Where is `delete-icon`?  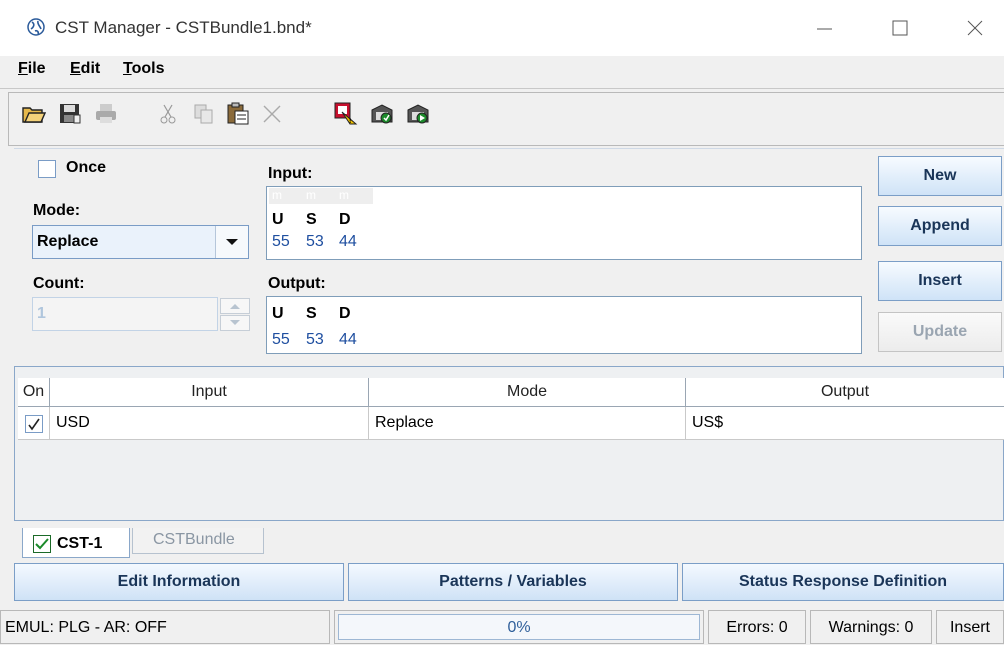
delete-icon is located at coordinates (272, 114).